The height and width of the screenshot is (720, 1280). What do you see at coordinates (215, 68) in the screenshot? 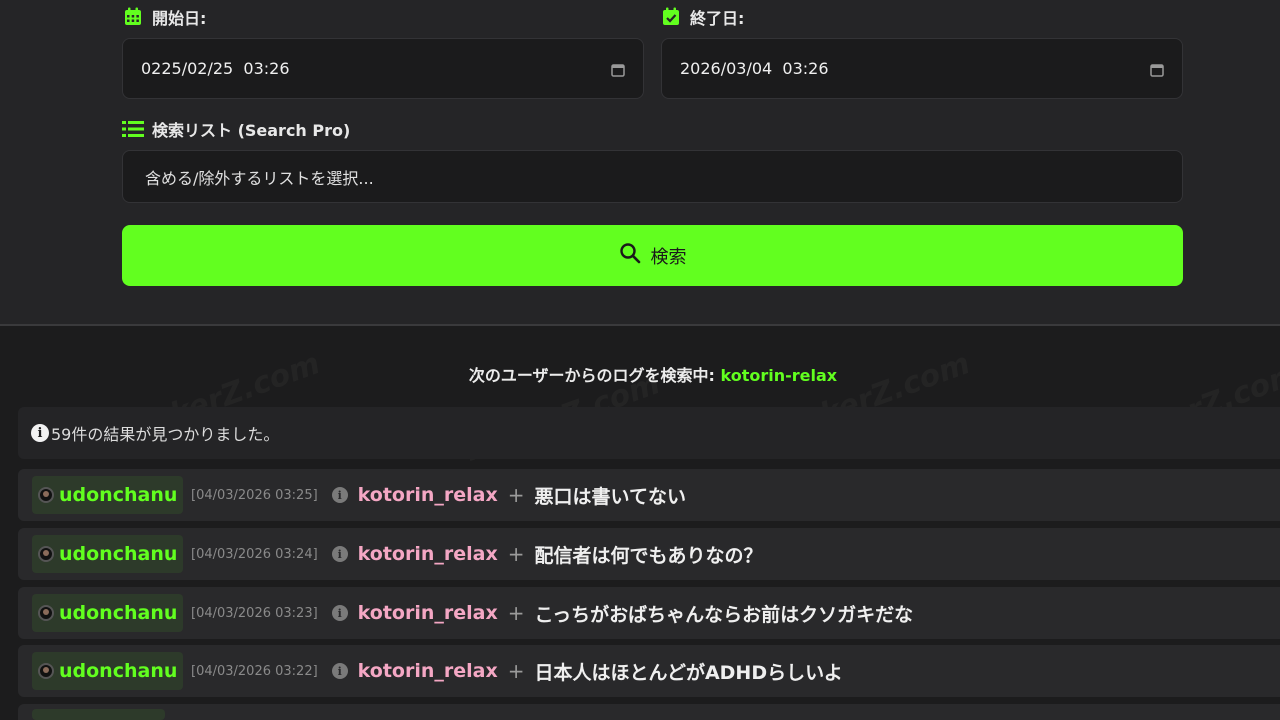
I see `start-date-value: 0225/02/25 03:26` at bounding box center [215, 68].